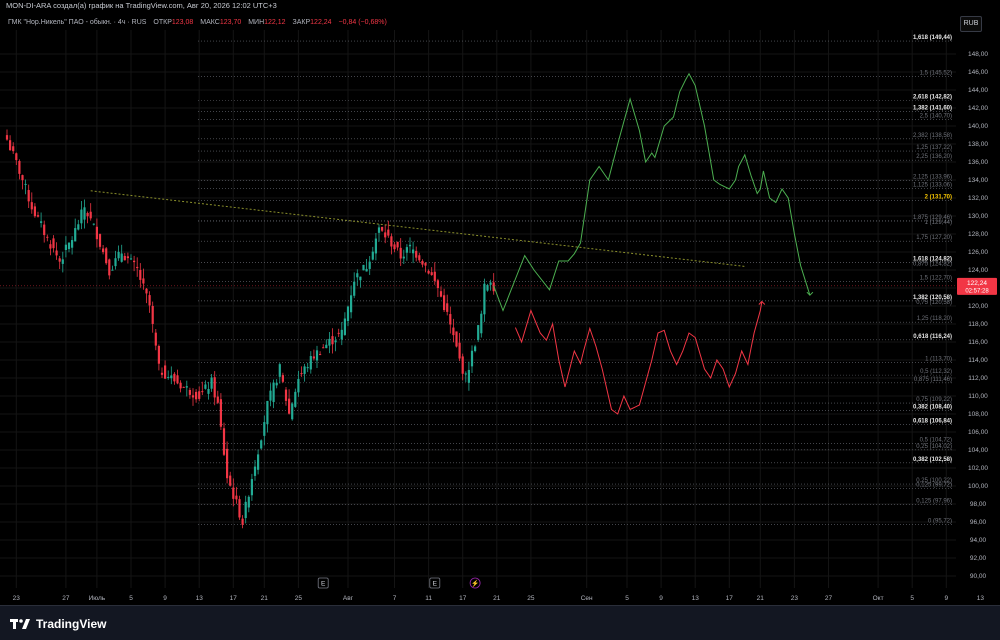 This screenshot has height=640, width=1000. I want to click on bar-countdown: 02:57:28, so click(977, 291).